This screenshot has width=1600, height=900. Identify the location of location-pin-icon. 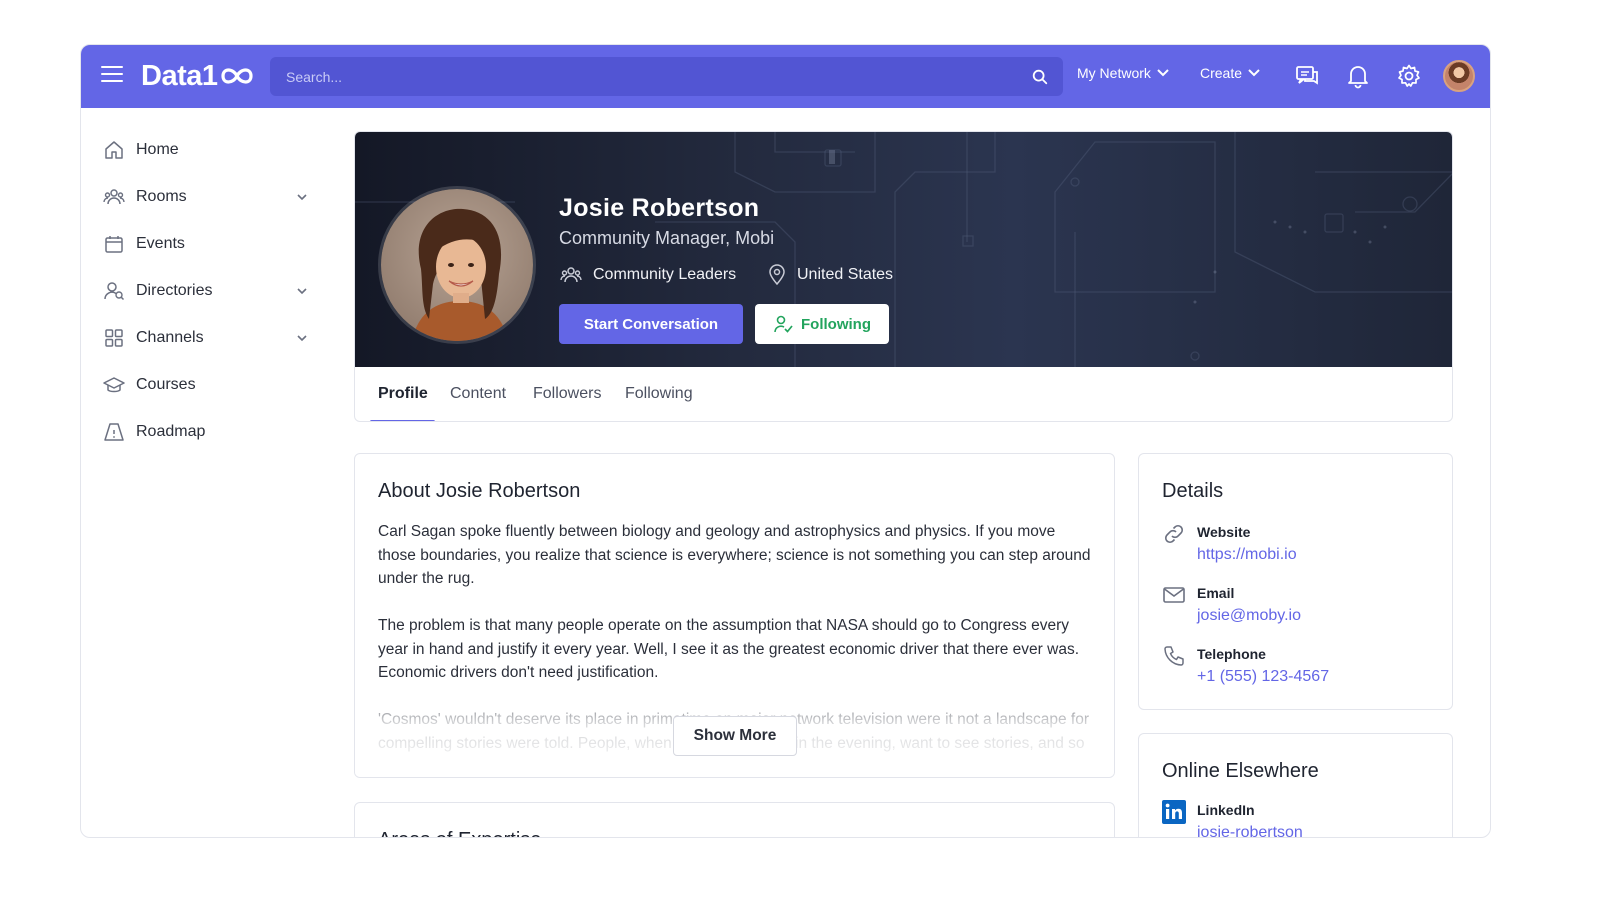
(777, 275).